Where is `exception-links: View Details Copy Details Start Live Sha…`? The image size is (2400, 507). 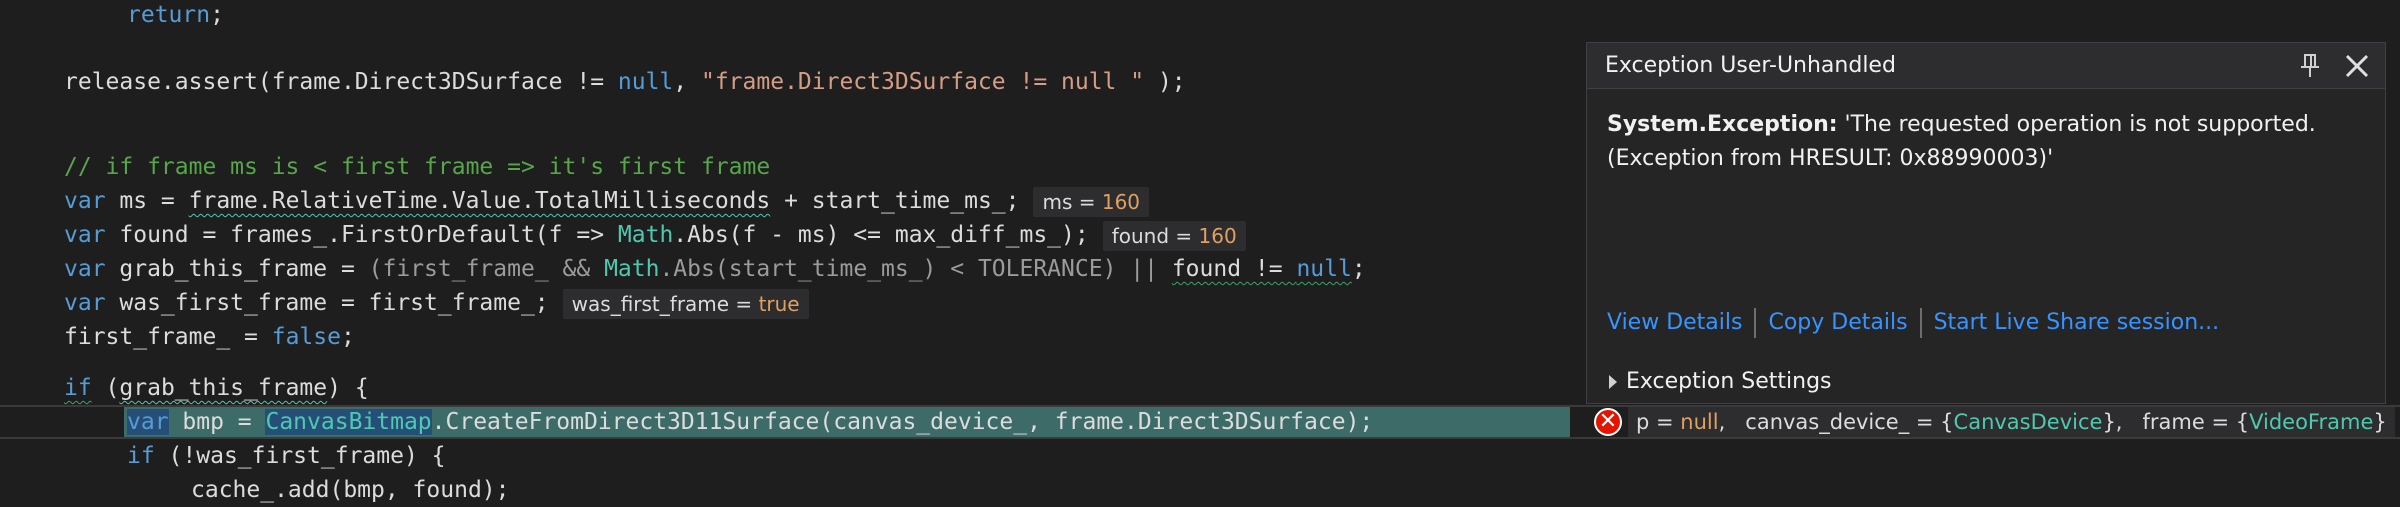 exception-links: View Details Copy Details Start Live Sha… is located at coordinates (1913, 323).